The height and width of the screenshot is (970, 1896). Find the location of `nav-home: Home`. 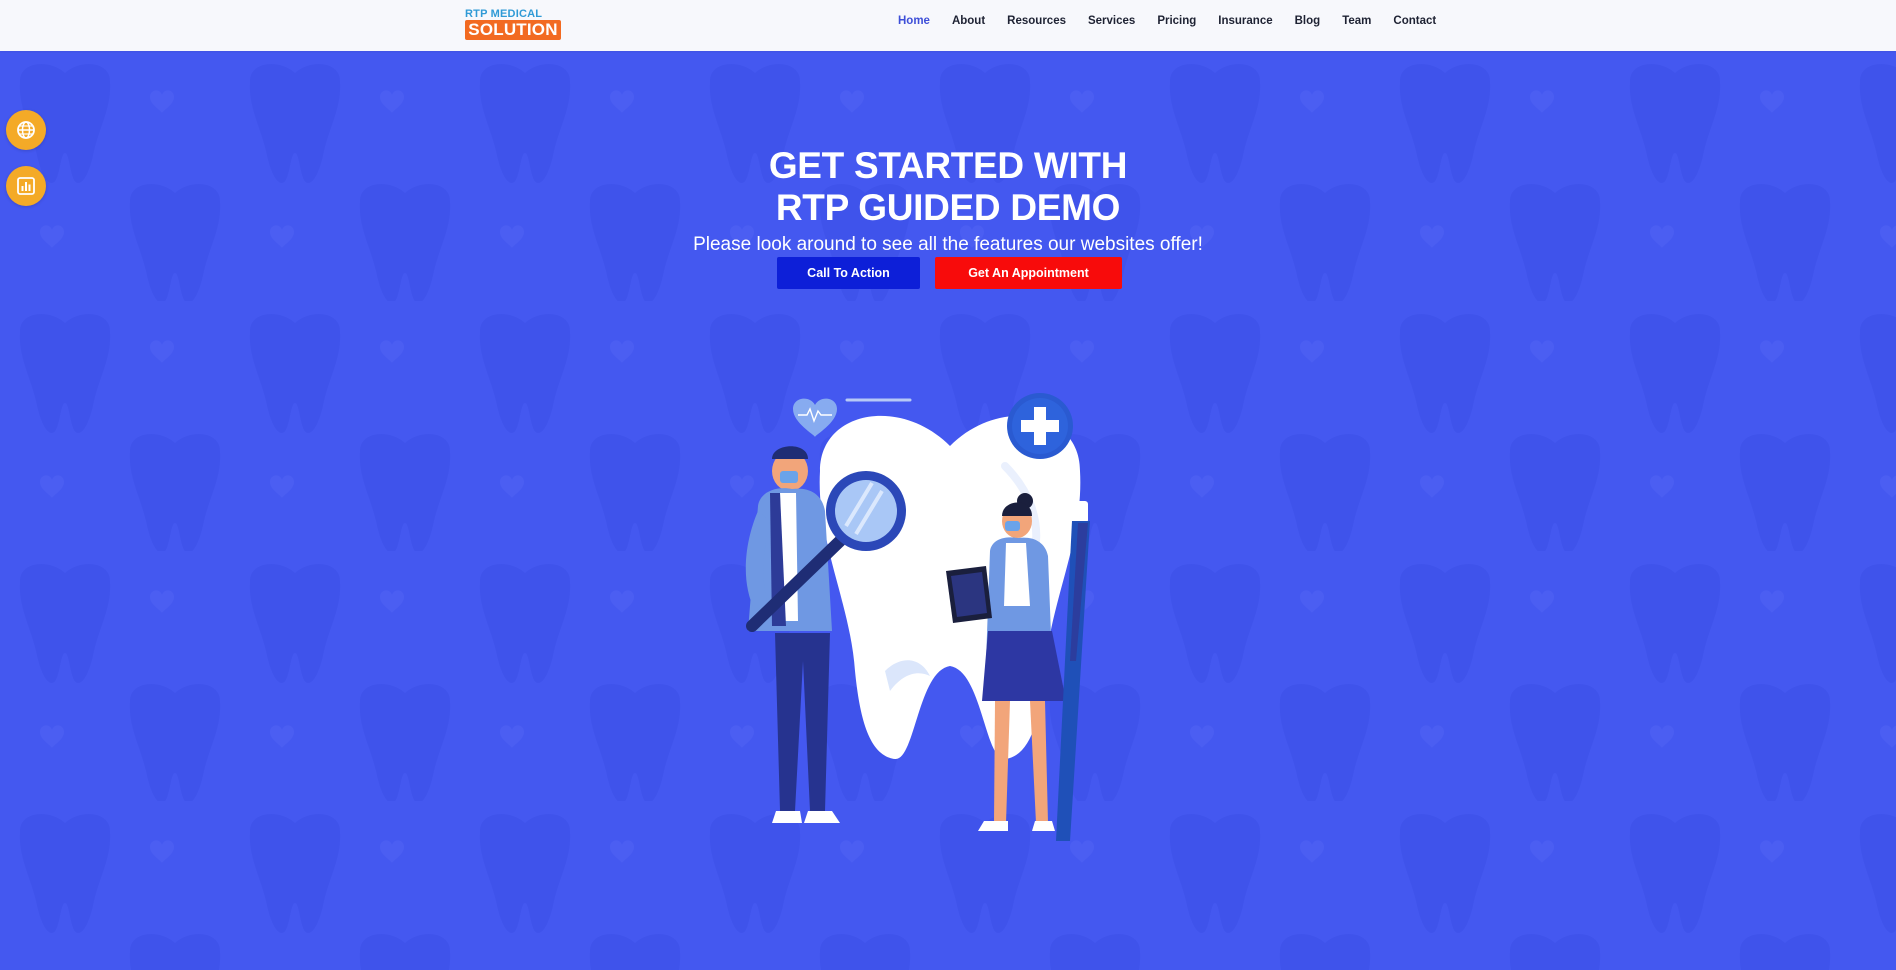

nav-home: Home is located at coordinates (914, 21).